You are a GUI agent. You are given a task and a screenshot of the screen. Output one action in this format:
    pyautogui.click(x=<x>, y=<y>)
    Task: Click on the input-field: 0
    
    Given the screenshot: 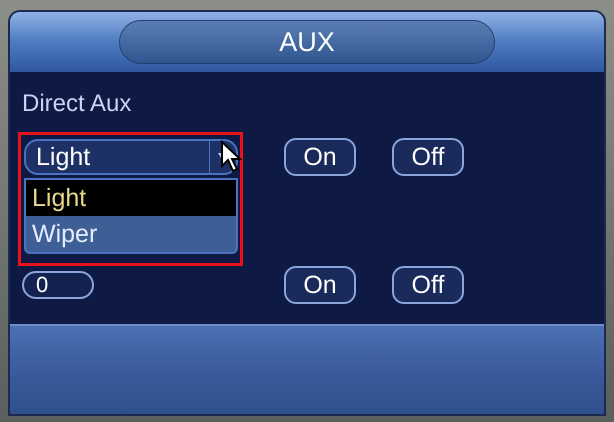 What is the action you would take?
    pyautogui.click(x=58, y=285)
    